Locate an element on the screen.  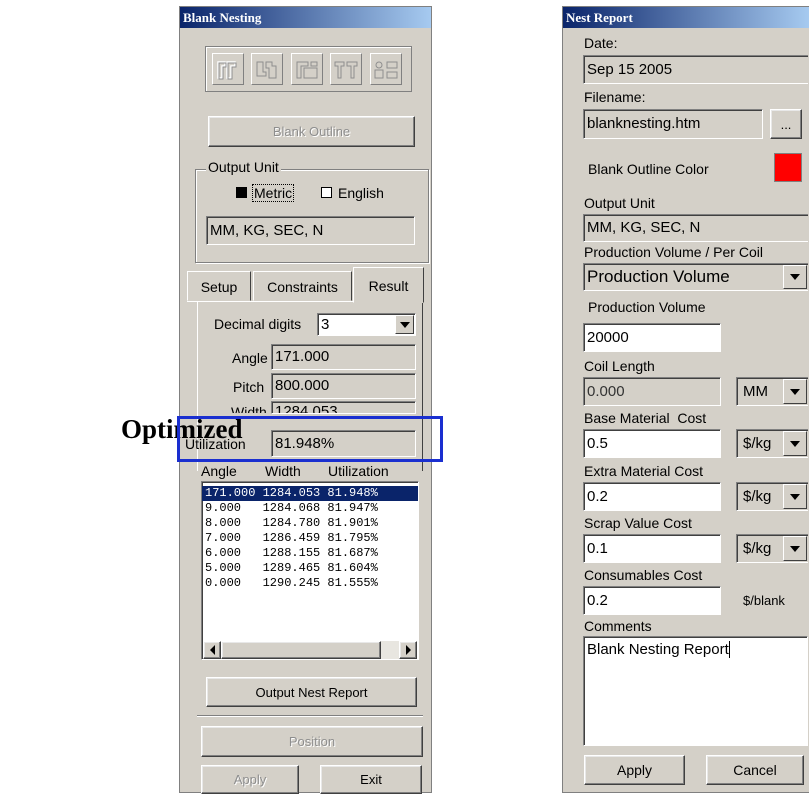
filename-label: Filename: is located at coordinates (615, 97).